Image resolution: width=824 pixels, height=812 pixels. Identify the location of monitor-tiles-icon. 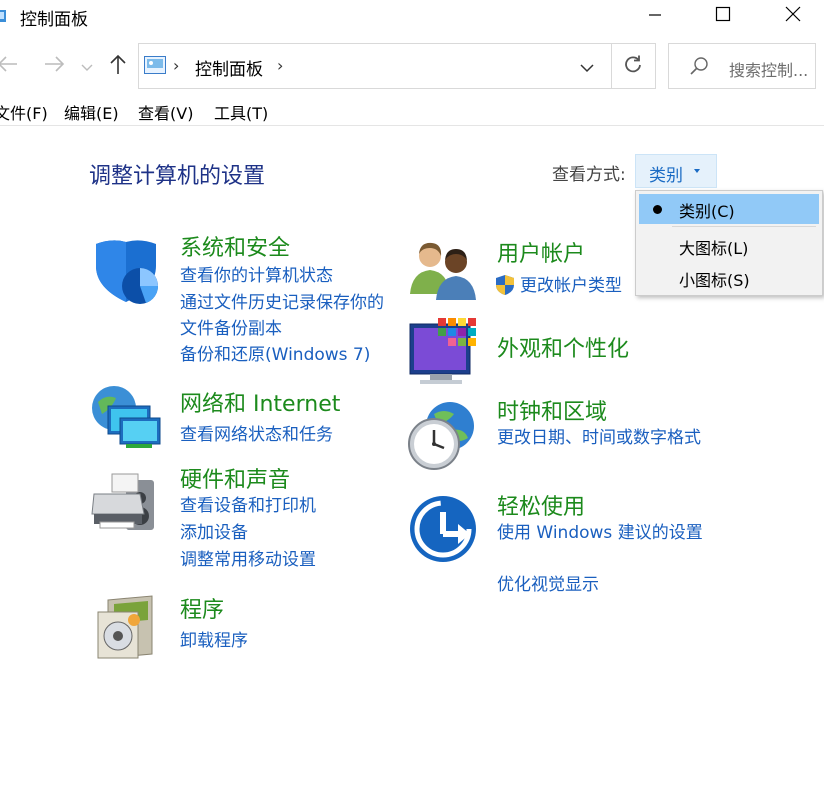
(441, 351).